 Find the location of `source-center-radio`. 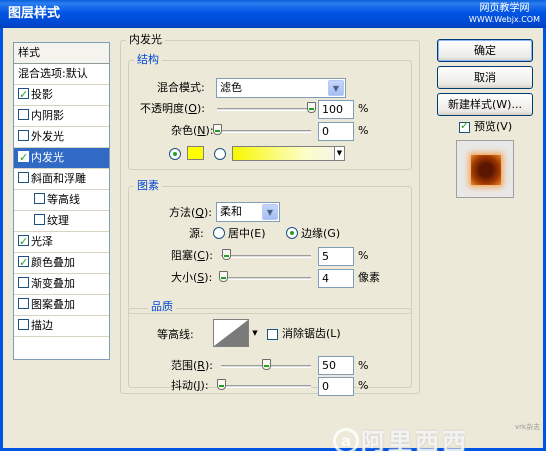

source-center-radio is located at coordinates (219, 233).